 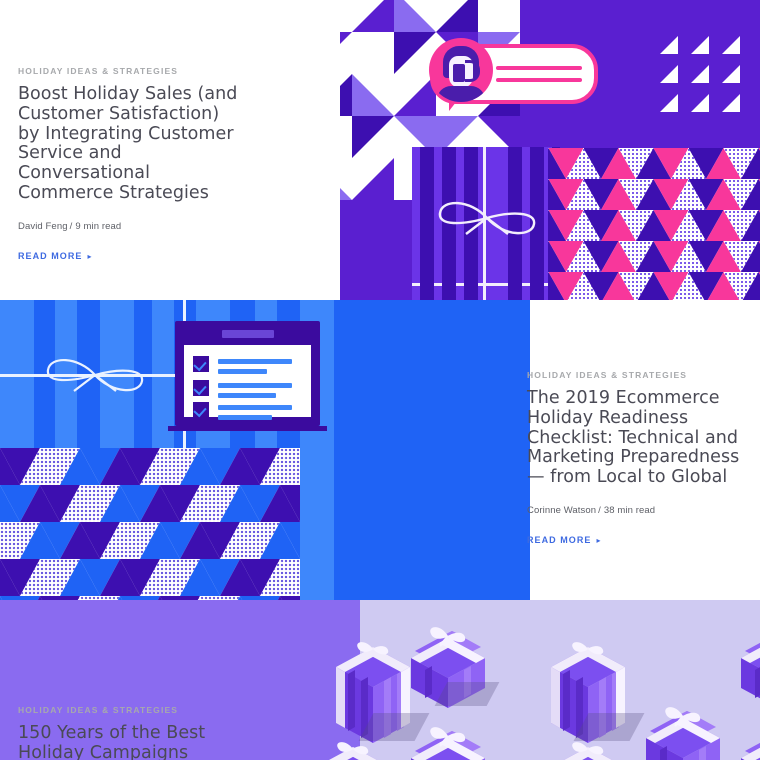 I want to click on article-1-read-more-label: READ MORE, so click(x=50, y=255).